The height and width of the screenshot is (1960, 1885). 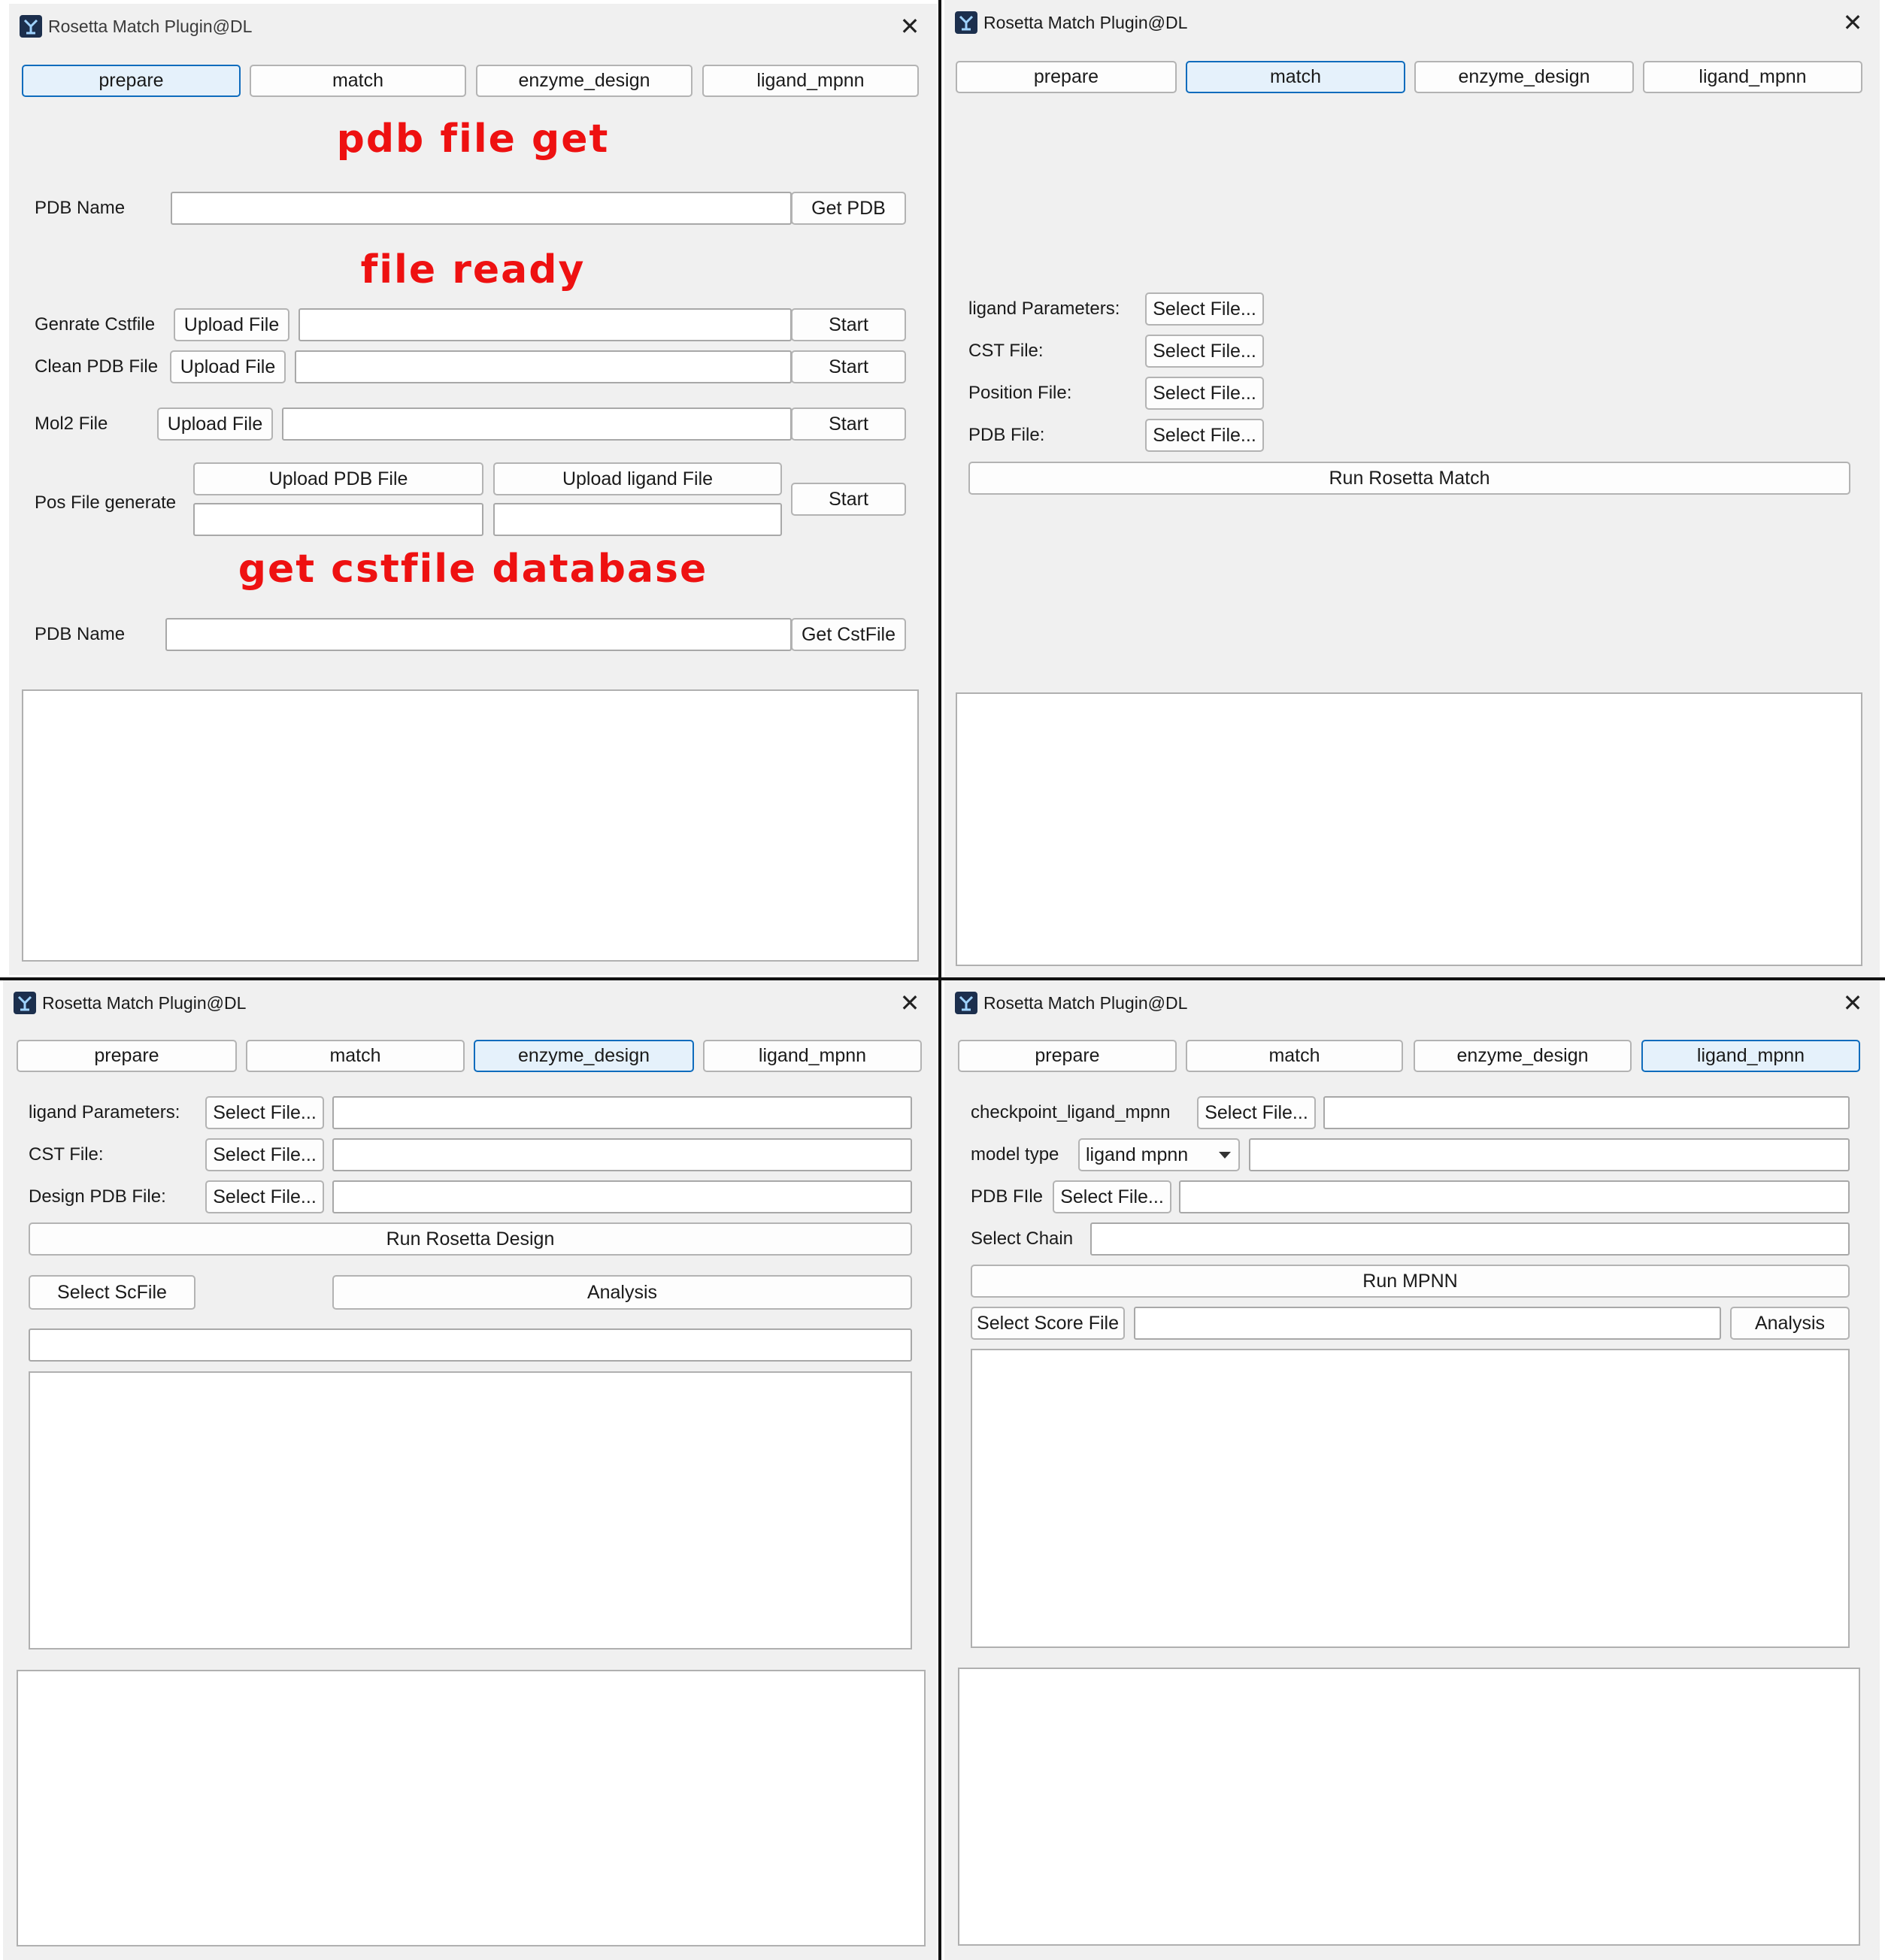 I want to click on clean-pdb-upload-button: Upload File, so click(x=228, y=366).